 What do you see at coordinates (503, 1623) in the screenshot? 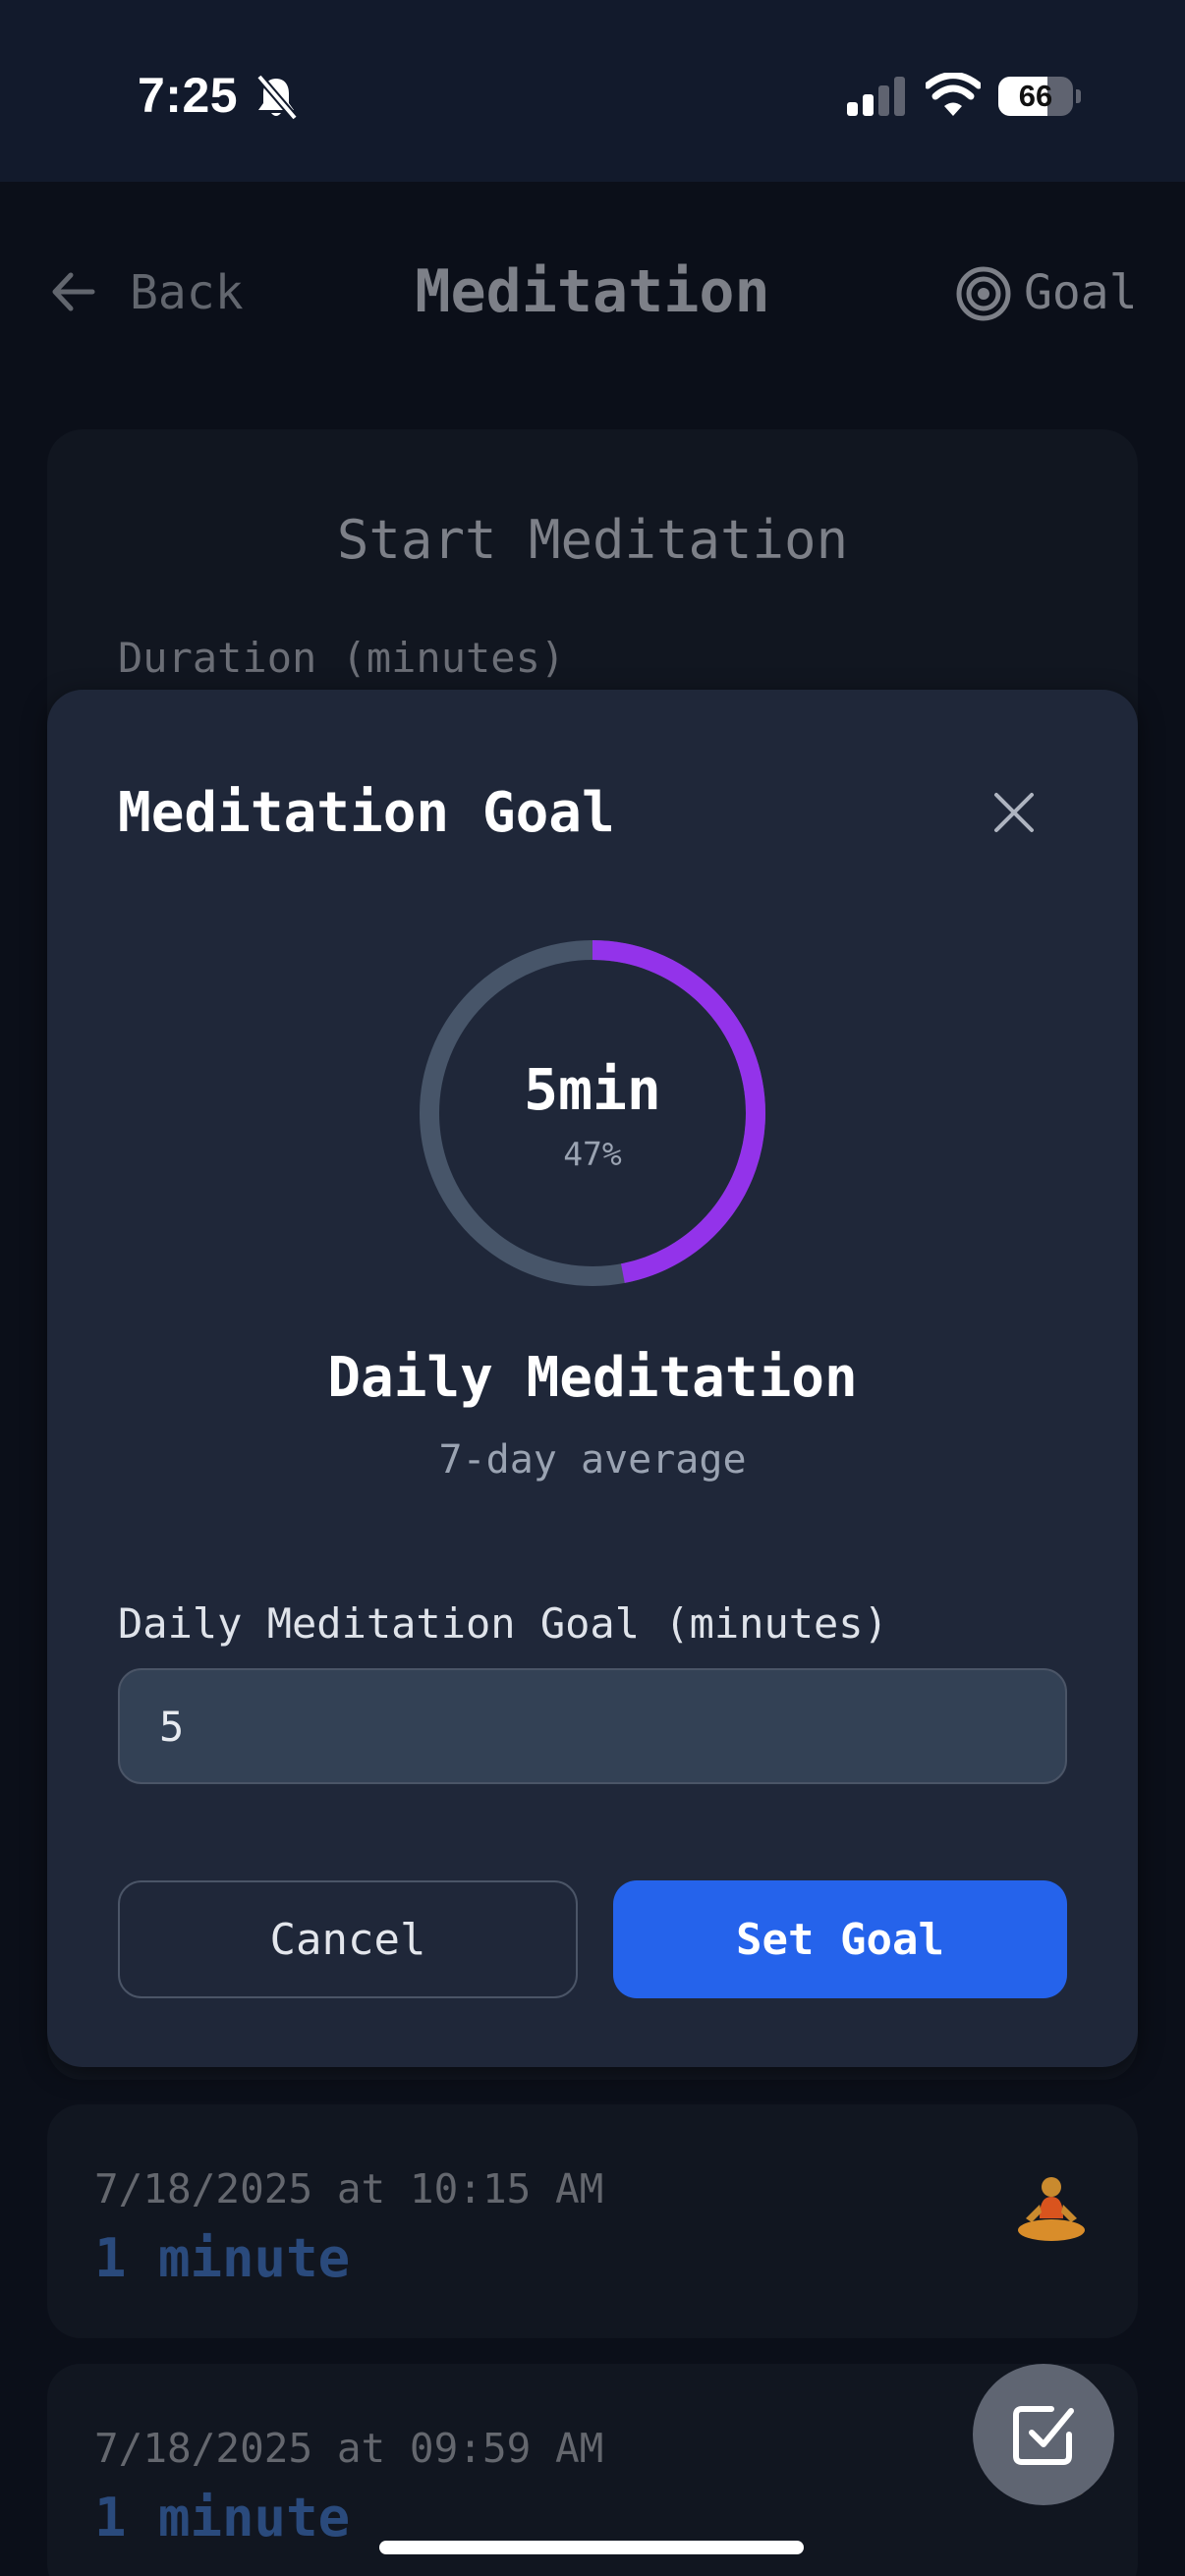
I see `goal-field-label: Daily Meditation Goal (minutes)` at bounding box center [503, 1623].